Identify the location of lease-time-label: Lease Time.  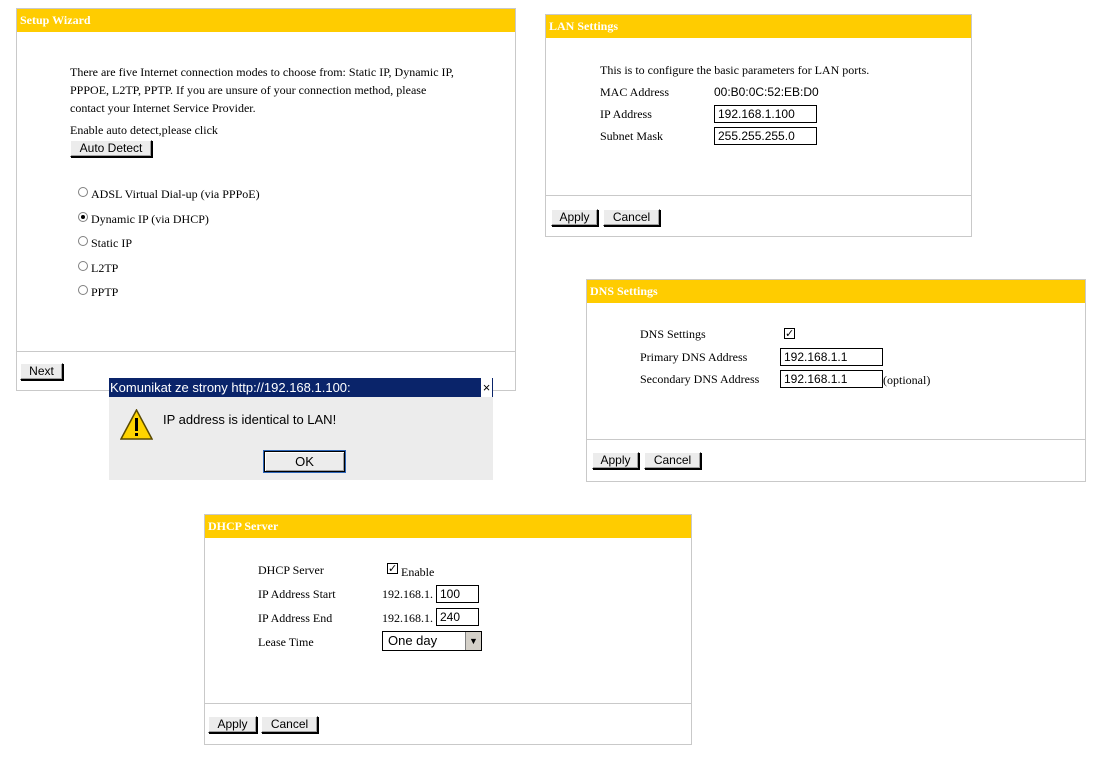
(286, 642).